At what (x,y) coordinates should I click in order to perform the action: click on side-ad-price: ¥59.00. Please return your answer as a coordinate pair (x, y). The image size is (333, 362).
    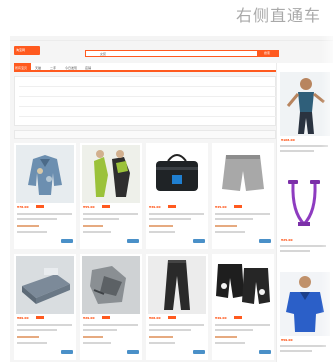
    Looking at the image, I should click on (287, 340).